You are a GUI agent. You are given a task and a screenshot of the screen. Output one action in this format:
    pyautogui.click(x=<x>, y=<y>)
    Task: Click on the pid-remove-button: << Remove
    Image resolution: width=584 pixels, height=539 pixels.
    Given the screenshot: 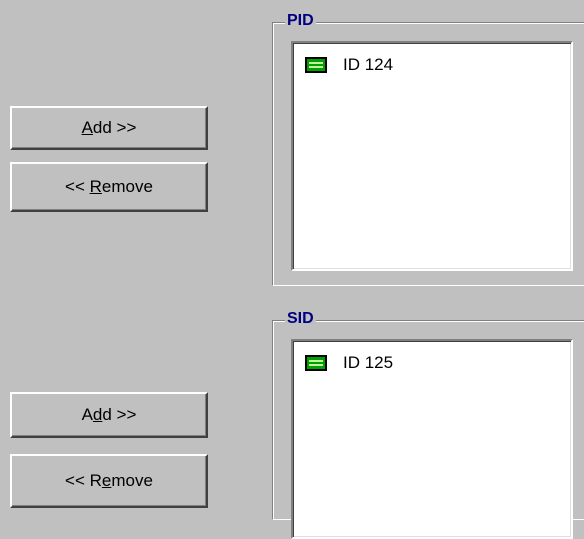 What is the action you would take?
    pyautogui.click(x=109, y=187)
    